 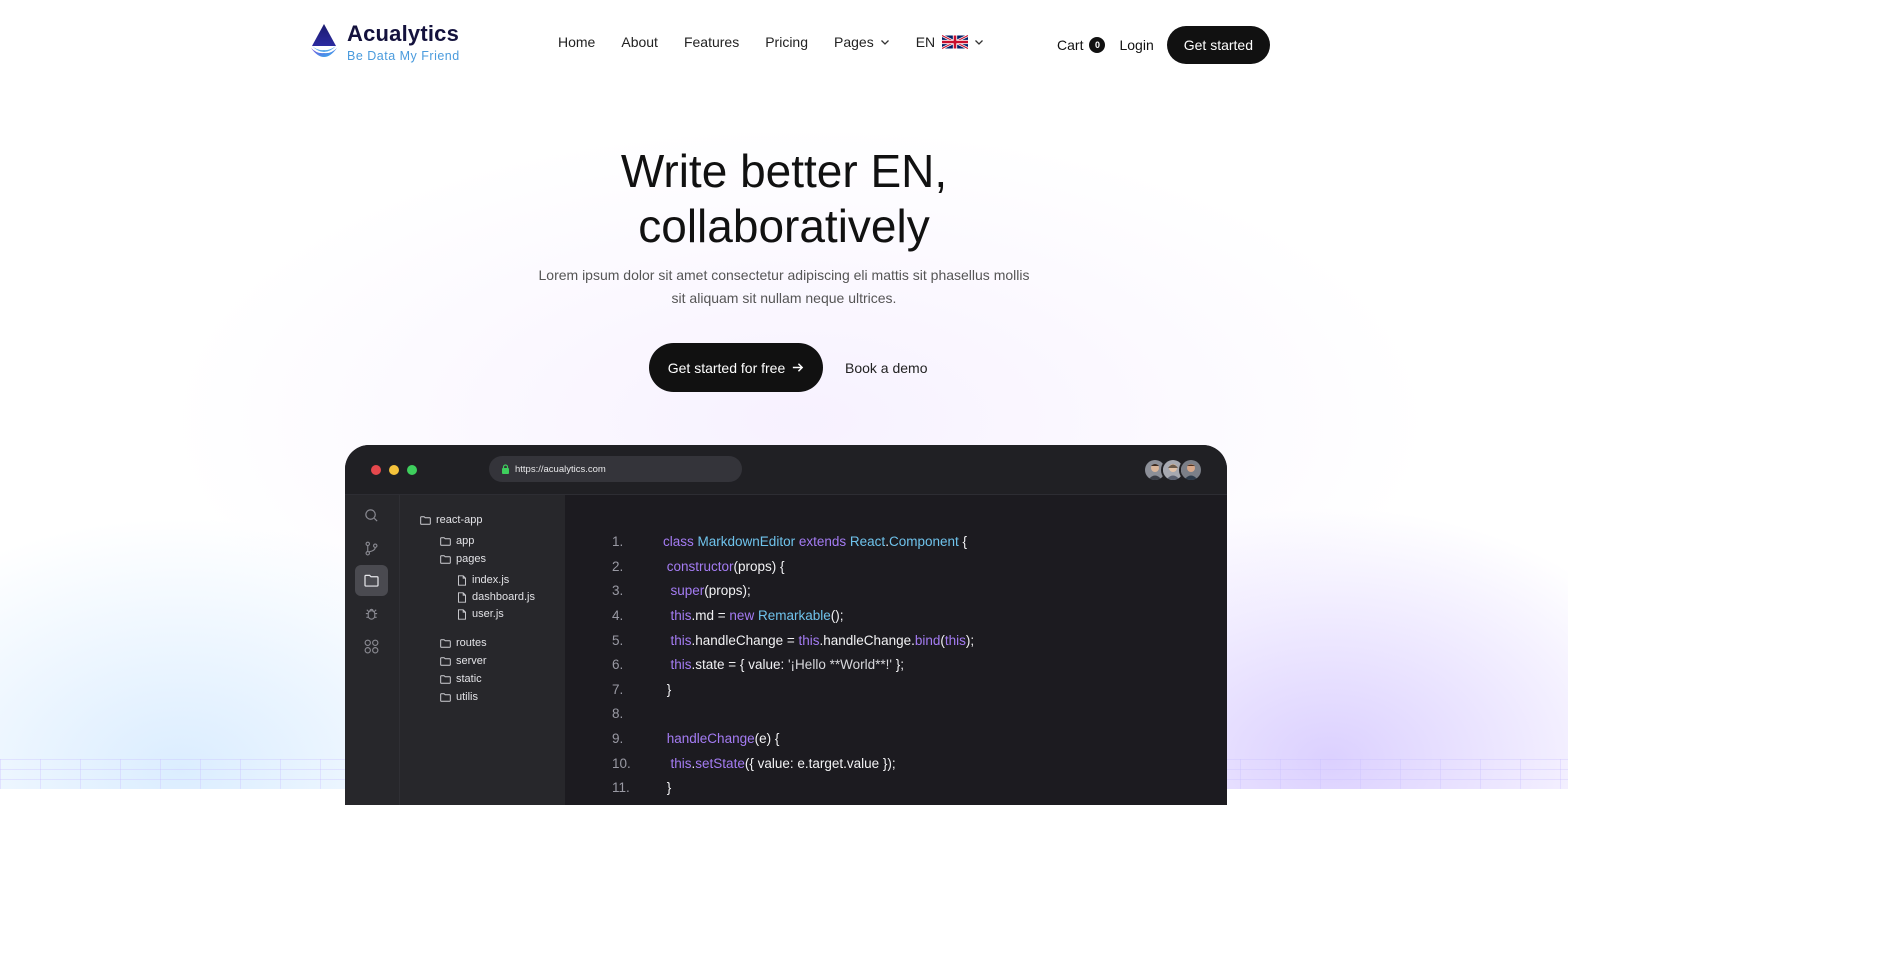 What do you see at coordinates (615, 469) in the screenshot?
I see `url-bar: https://acualytics.com` at bounding box center [615, 469].